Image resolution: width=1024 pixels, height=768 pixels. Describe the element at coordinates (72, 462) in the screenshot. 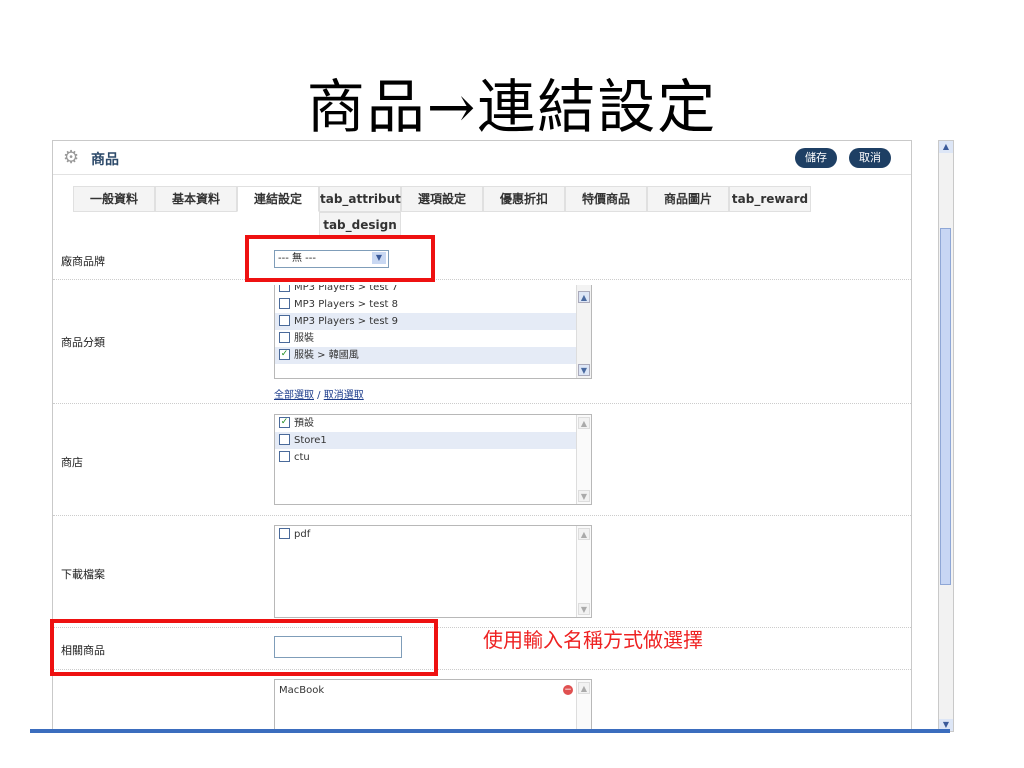

I see `store-label: 商店` at that location.